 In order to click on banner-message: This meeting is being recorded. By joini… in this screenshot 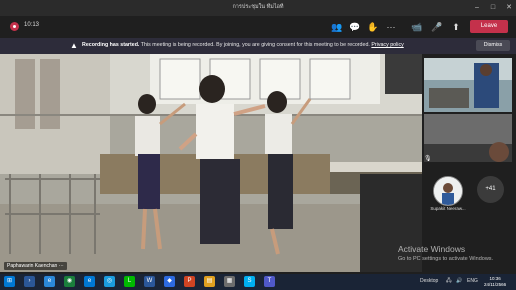, I will do `click(255, 45)`.